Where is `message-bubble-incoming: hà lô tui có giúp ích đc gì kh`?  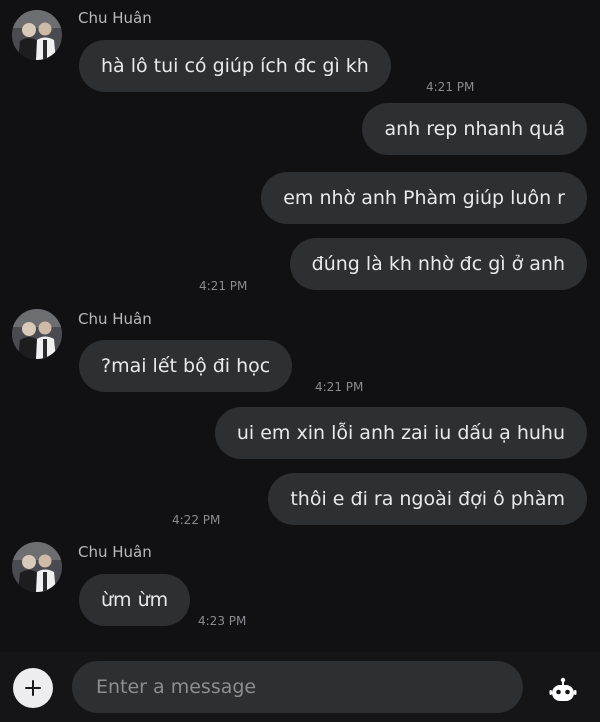 message-bubble-incoming: hà lô tui có giúp ích đc gì kh is located at coordinates (235, 66).